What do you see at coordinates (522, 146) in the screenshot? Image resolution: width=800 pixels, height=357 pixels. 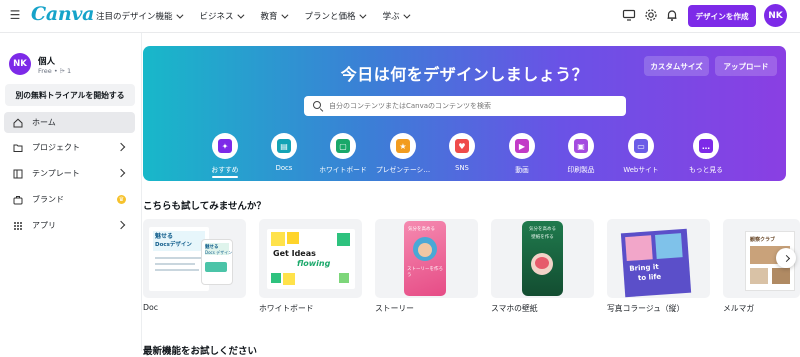 I see `video-icon: ▶` at bounding box center [522, 146].